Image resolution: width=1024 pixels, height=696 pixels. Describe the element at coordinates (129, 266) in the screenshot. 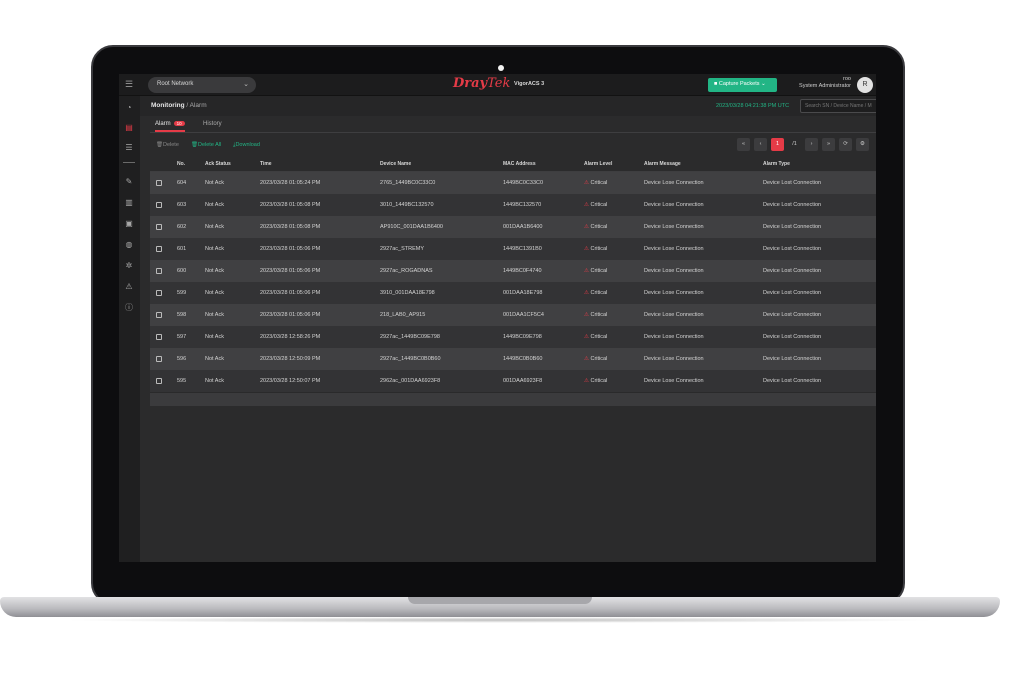

I see `gear-icon: ✲` at that location.